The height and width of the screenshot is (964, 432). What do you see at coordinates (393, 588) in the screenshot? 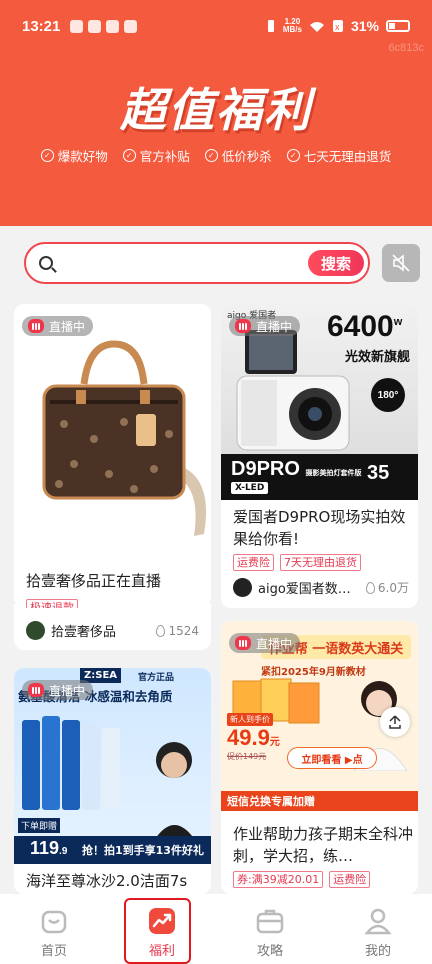
I see `likes-count: 6.0万` at bounding box center [393, 588].